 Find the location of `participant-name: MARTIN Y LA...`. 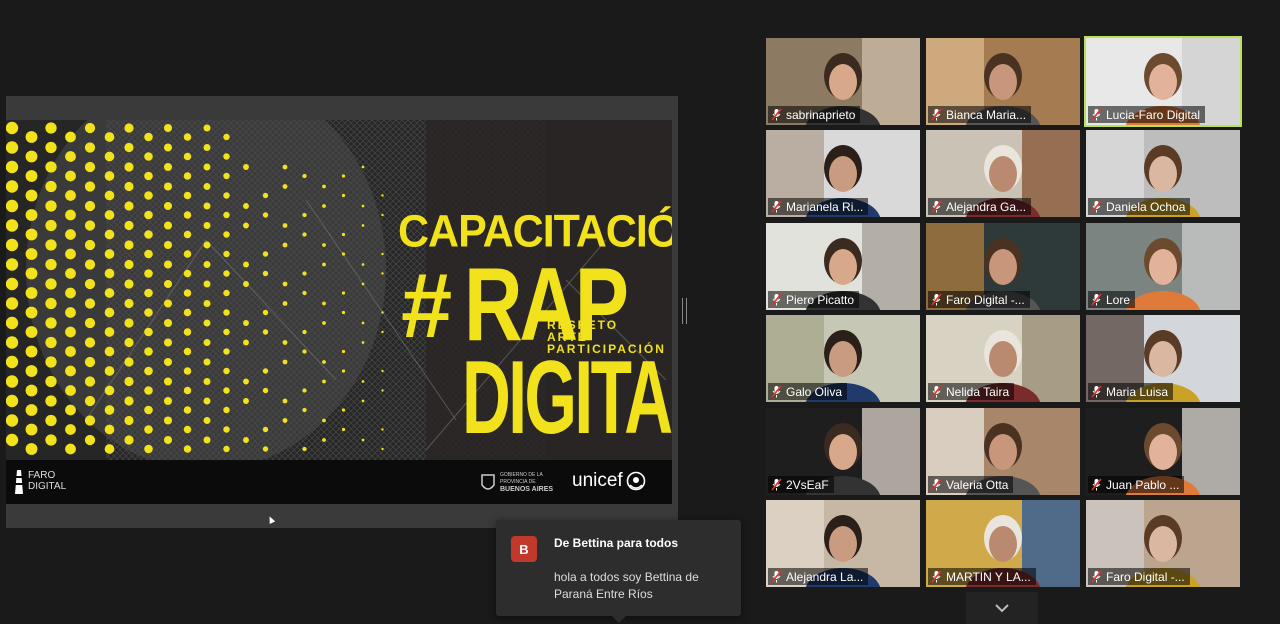

participant-name: MARTIN Y LA... is located at coordinates (988, 576).